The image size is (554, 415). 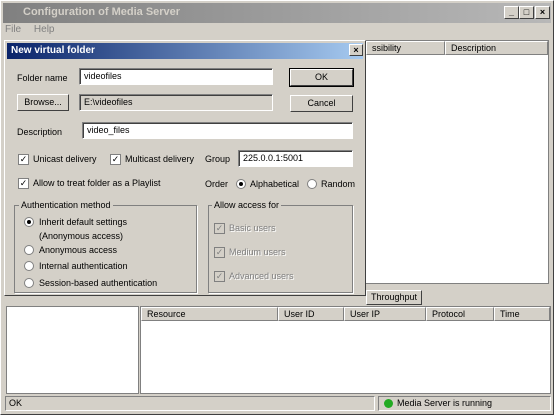 What do you see at coordinates (209, 314) in the screenshot?
I see `column-header-resource: Resource` at bounding box center [209, 314].